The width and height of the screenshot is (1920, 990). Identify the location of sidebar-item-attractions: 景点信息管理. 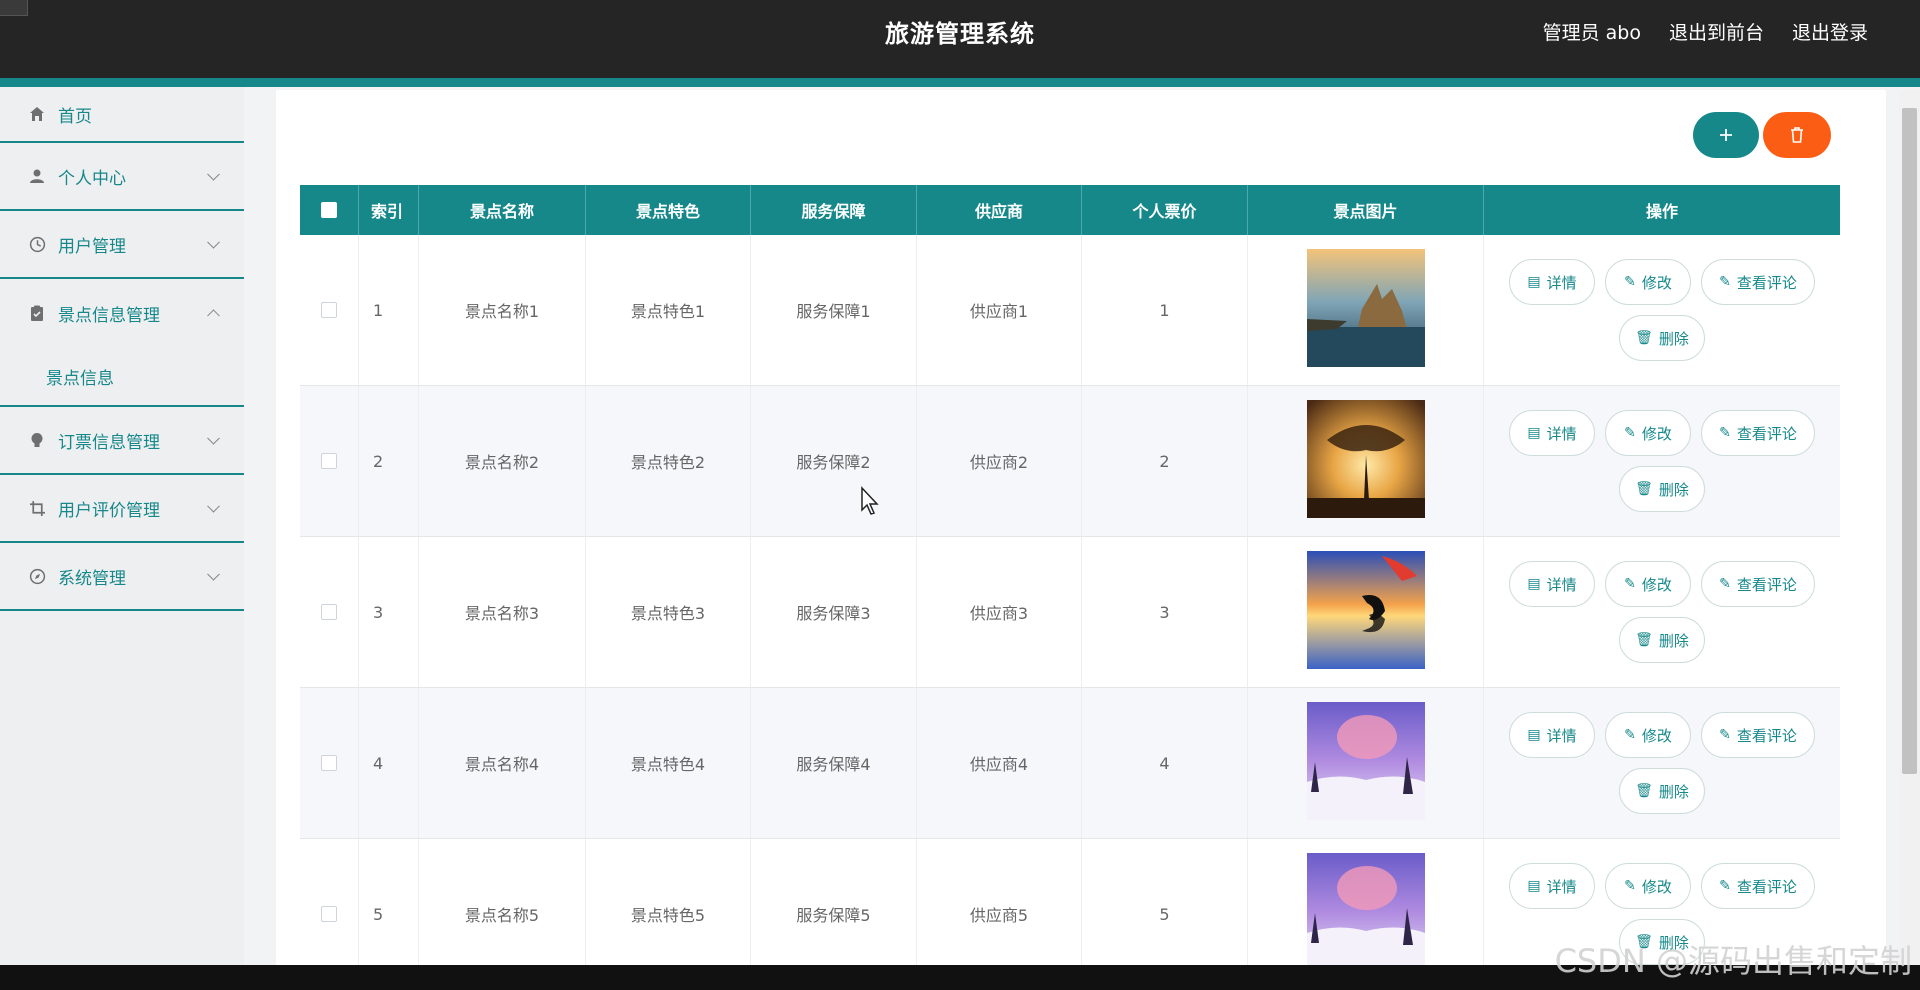
(122, 313).